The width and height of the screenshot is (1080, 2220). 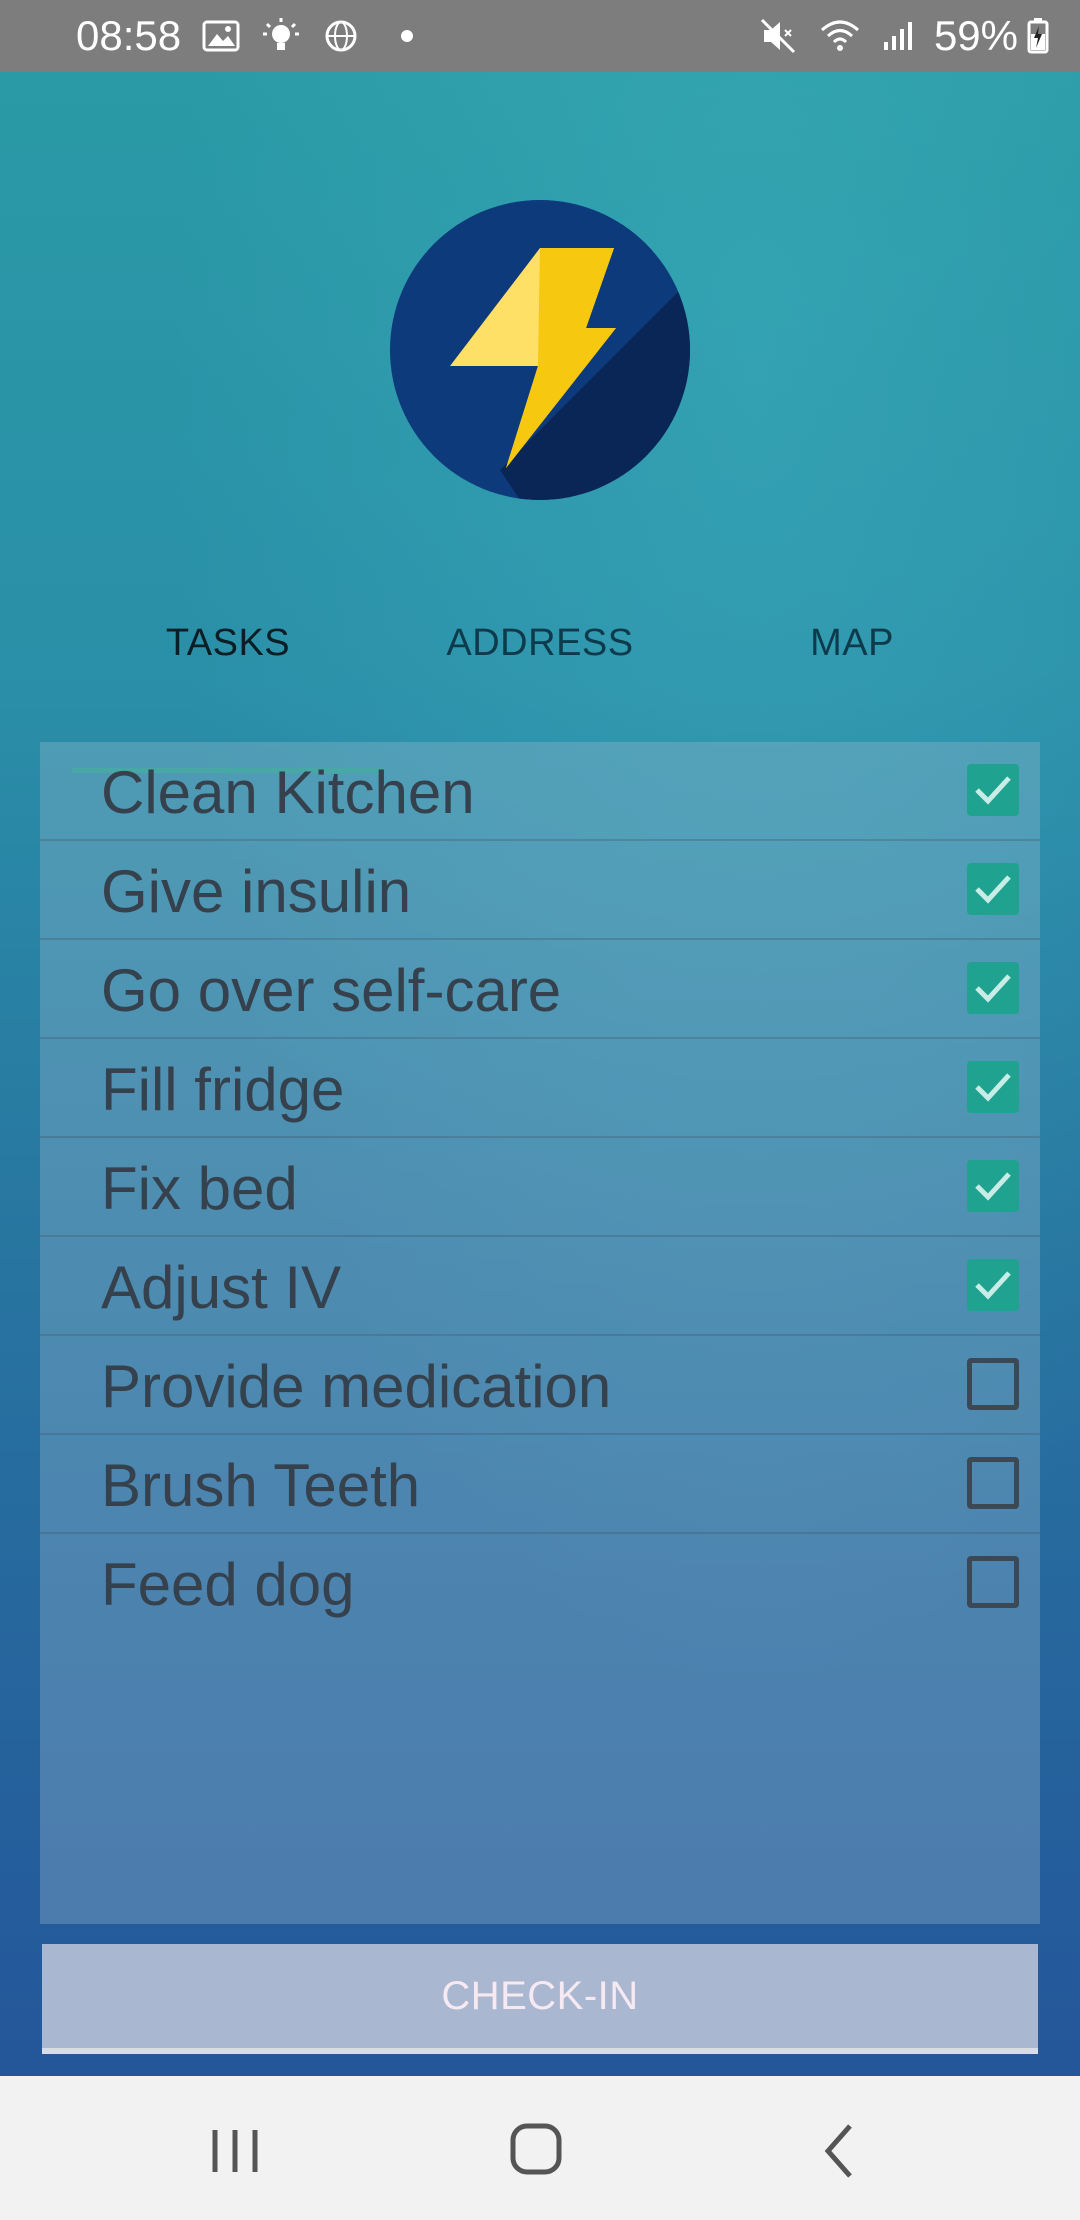 What do you see at coordinates (281, 36) in the screenshot?
I see `bulb-icon` at bounding box center [281, 36].